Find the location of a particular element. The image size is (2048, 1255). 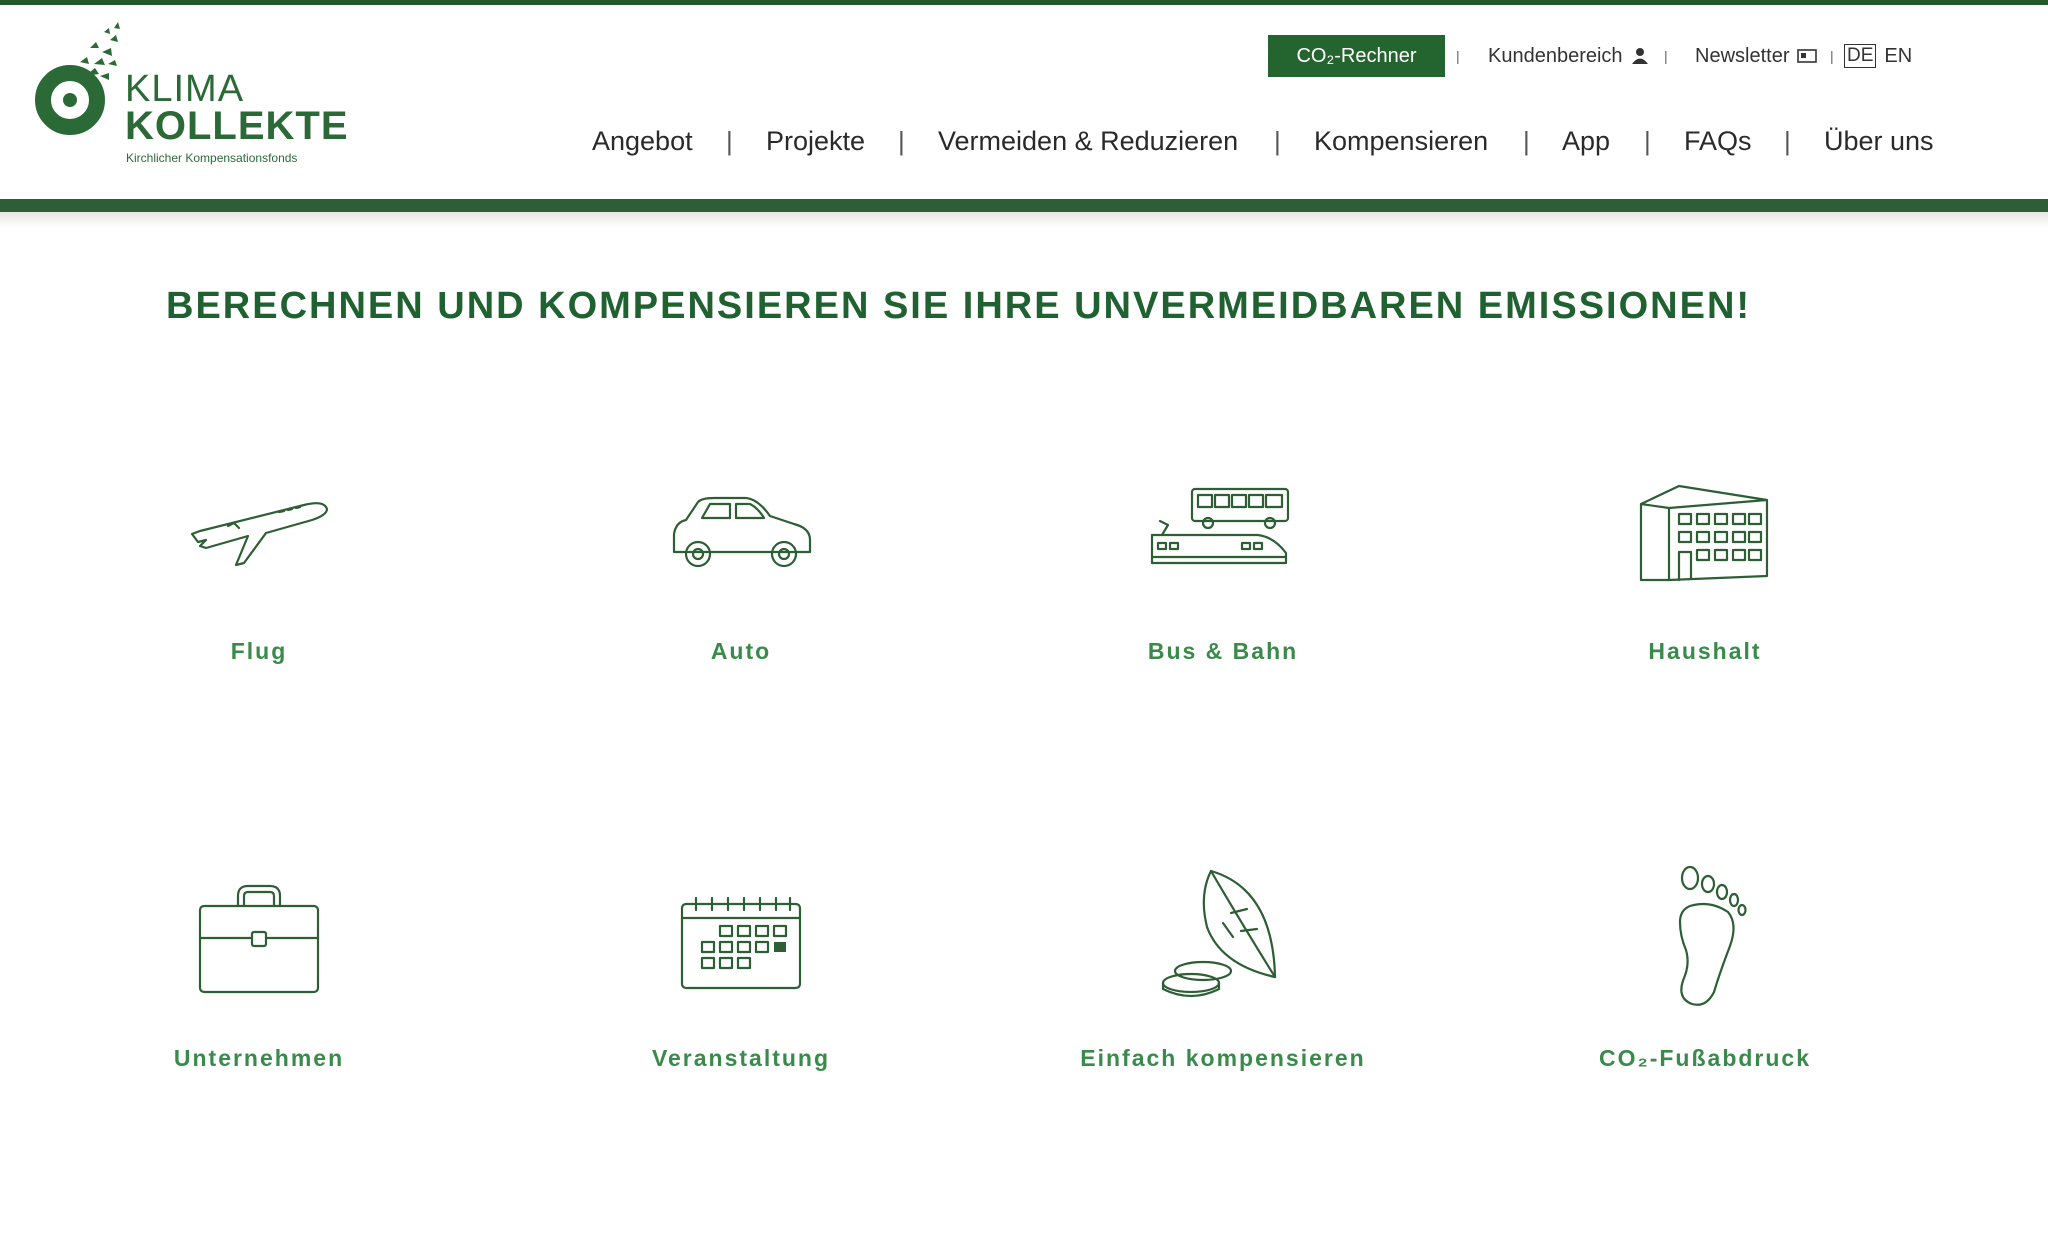

nav-item-app: App is located at coordinates (1586, 141).